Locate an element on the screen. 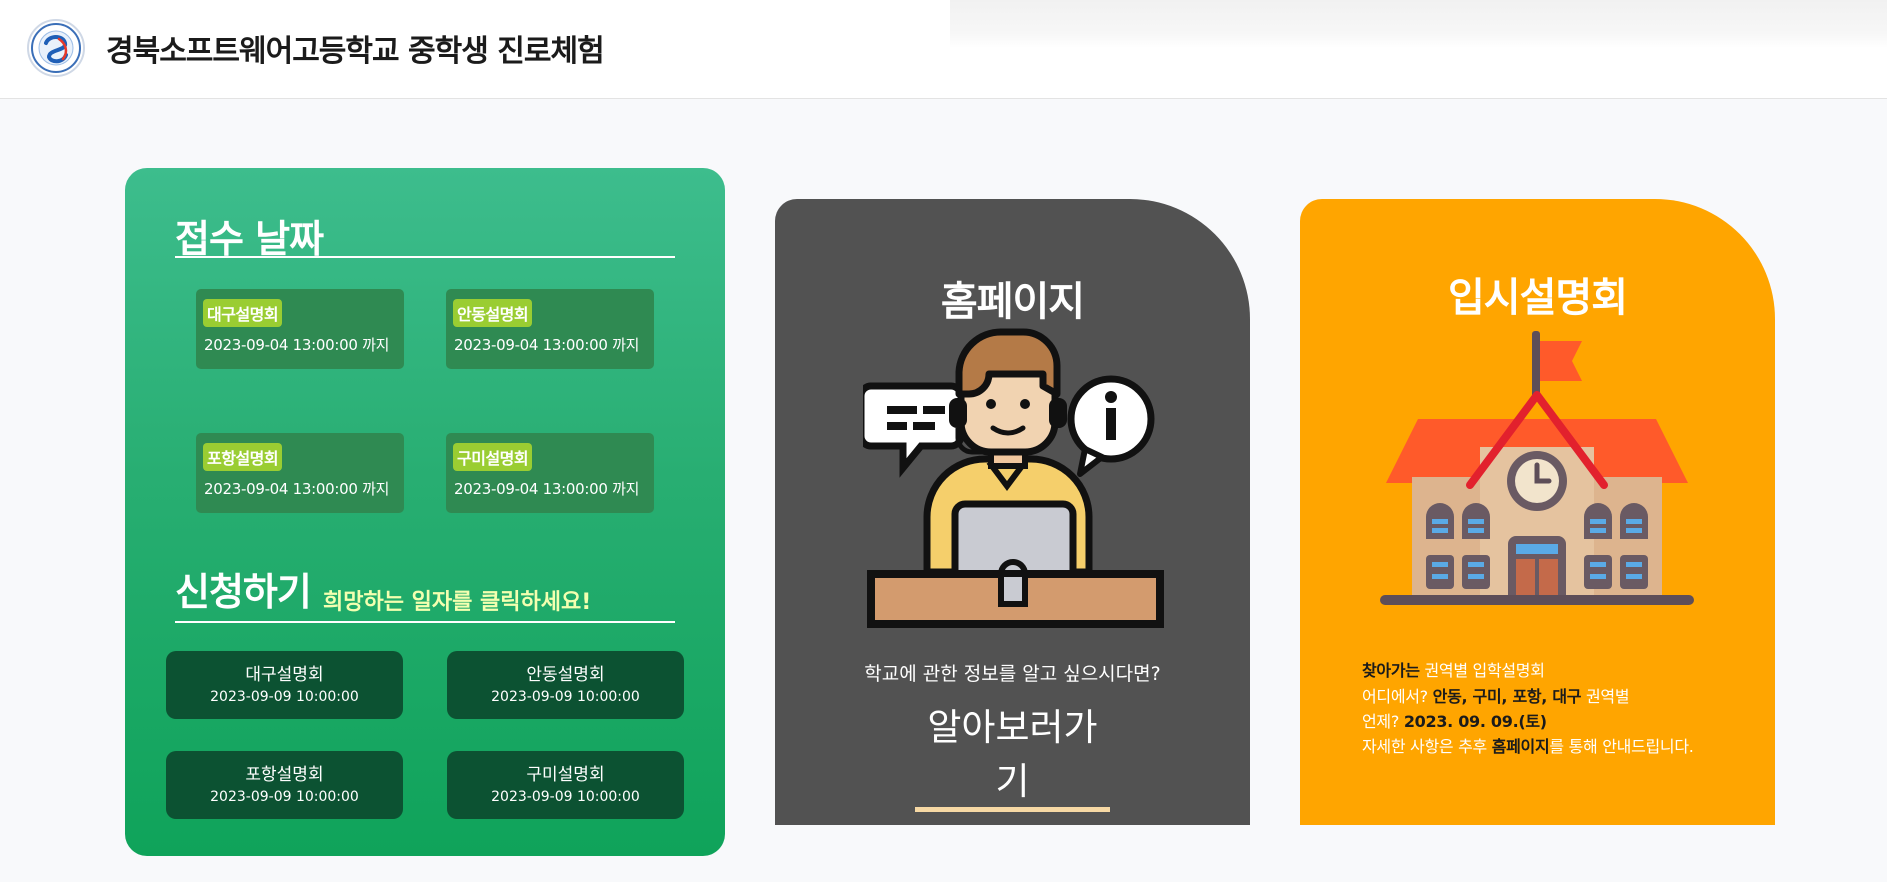  apply-button-label: 구미설명회 is located at coordinates (565, 775).